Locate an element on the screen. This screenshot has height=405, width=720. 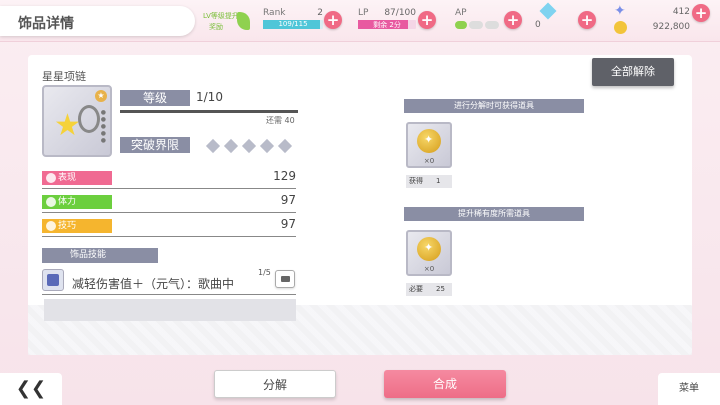
coin-icon is located at coordinates (620, 27).